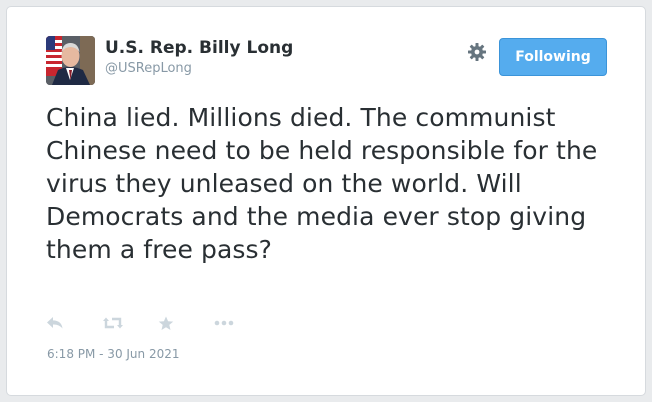 This screenshot has height=402, width=652. Describe the element at coordinates (130, 323) in the screenshot. I see `retweet-icon` at that location.